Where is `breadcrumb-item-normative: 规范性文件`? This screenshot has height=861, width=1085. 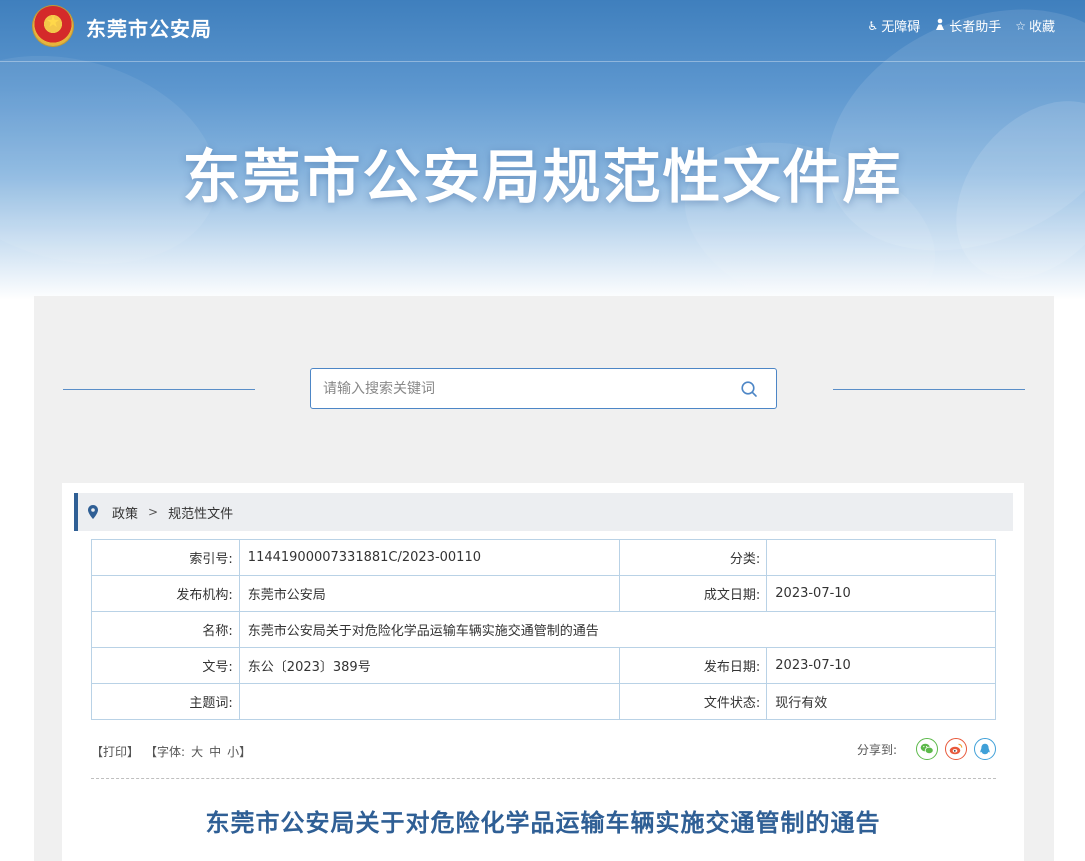 breadcrumb-item-normative: 规范性文件 is located at coordinates (200, 512).